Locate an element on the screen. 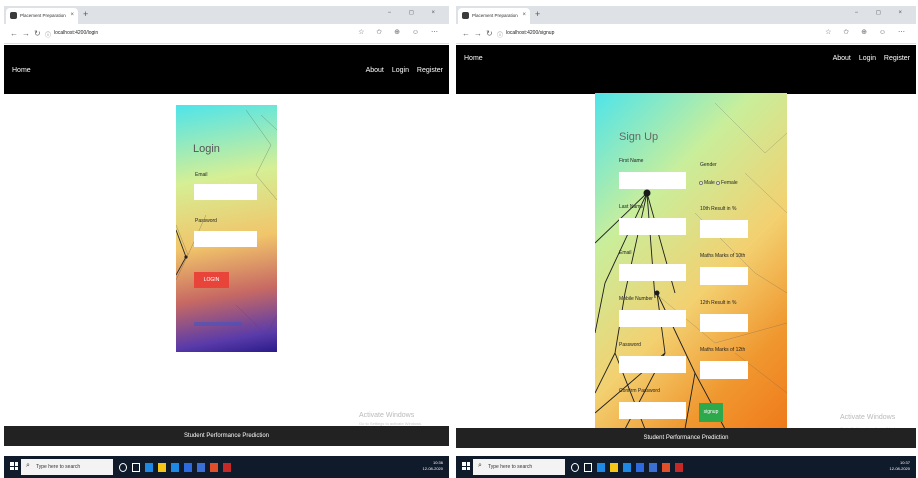 This screenshot has height=478, width=918. gender-male-radio: Male is located at coordinates (707, 183).